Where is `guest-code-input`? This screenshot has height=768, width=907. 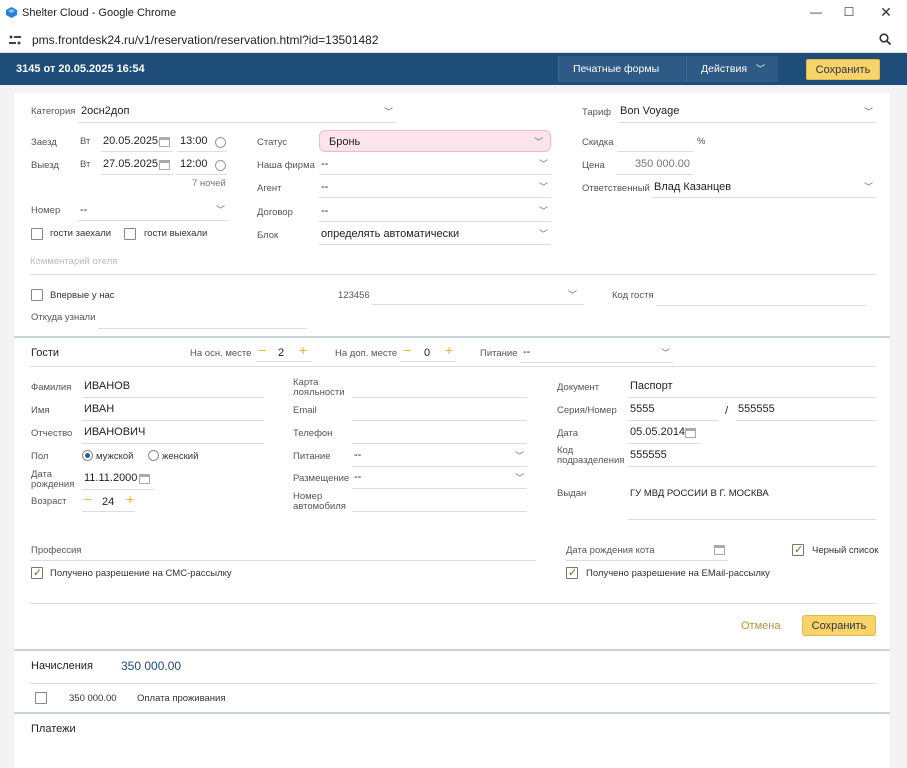 guest-code-input is located at coordinates (761, 305).